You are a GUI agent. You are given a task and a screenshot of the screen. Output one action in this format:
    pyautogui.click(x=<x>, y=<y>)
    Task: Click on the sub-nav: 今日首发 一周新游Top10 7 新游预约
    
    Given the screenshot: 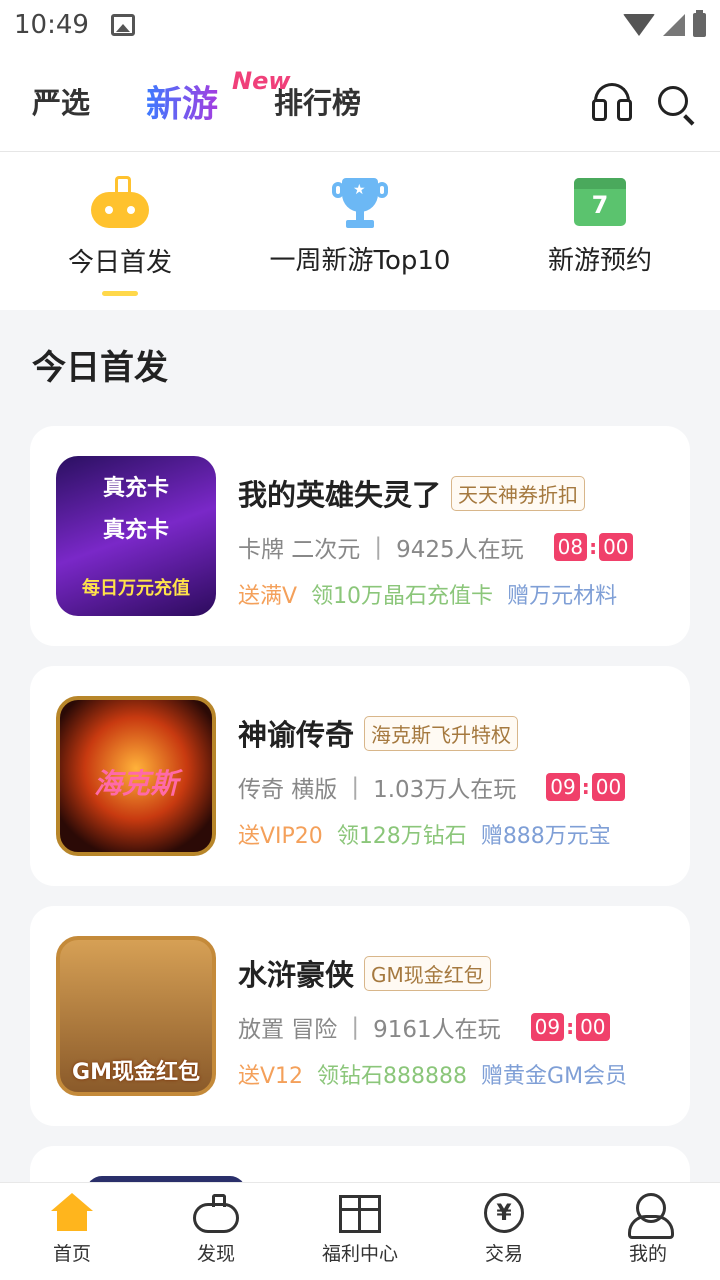 What is the action you would take?
    pyautogui.click(x=360, y=231)
    